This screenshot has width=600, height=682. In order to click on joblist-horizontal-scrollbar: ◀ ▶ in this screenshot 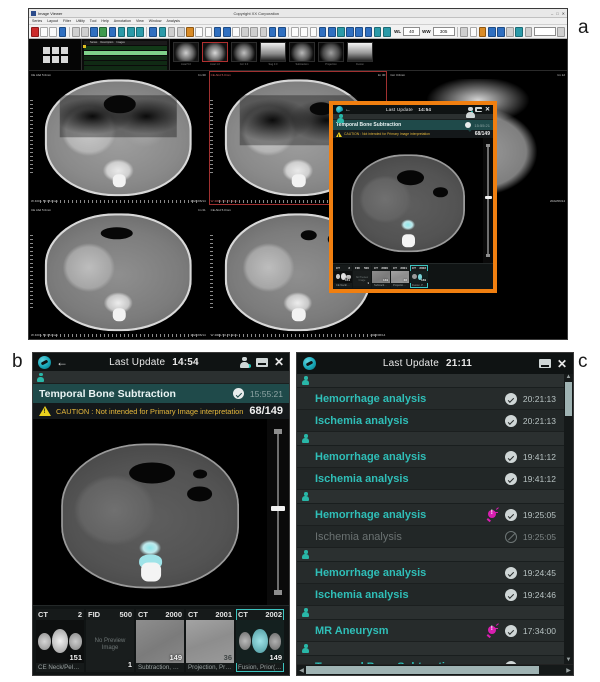, I will do `click(435, 669)`.